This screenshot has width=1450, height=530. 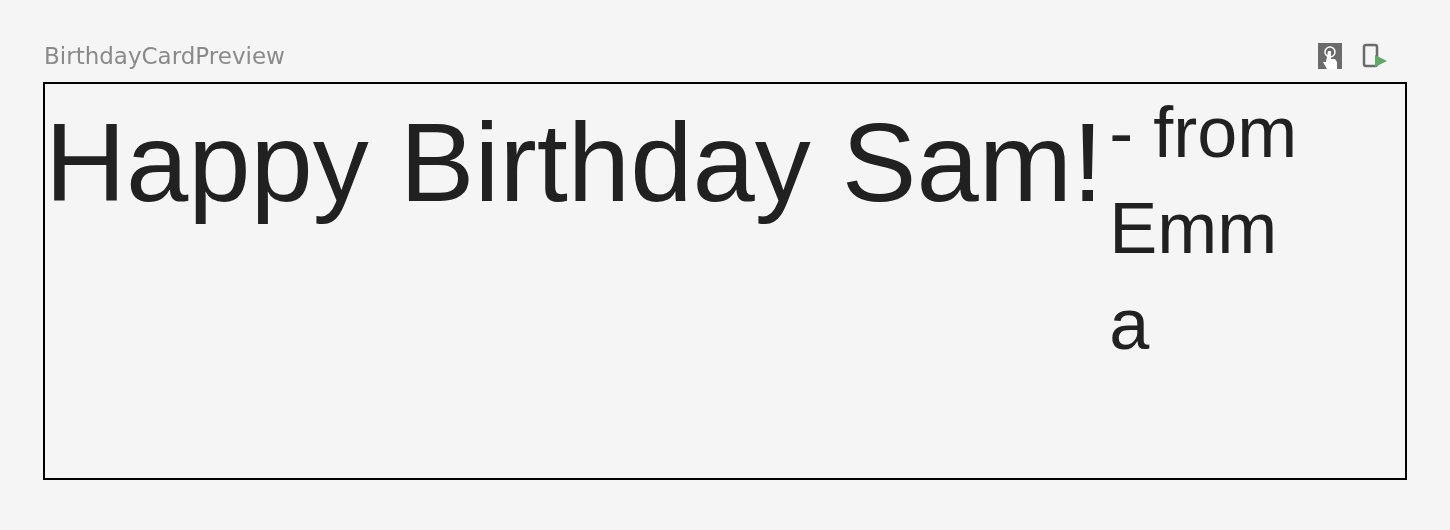 What do you see at coordinates (1330, 56) in the screenshot?
I see `touch-icon` at bounding box center [1330, 56].